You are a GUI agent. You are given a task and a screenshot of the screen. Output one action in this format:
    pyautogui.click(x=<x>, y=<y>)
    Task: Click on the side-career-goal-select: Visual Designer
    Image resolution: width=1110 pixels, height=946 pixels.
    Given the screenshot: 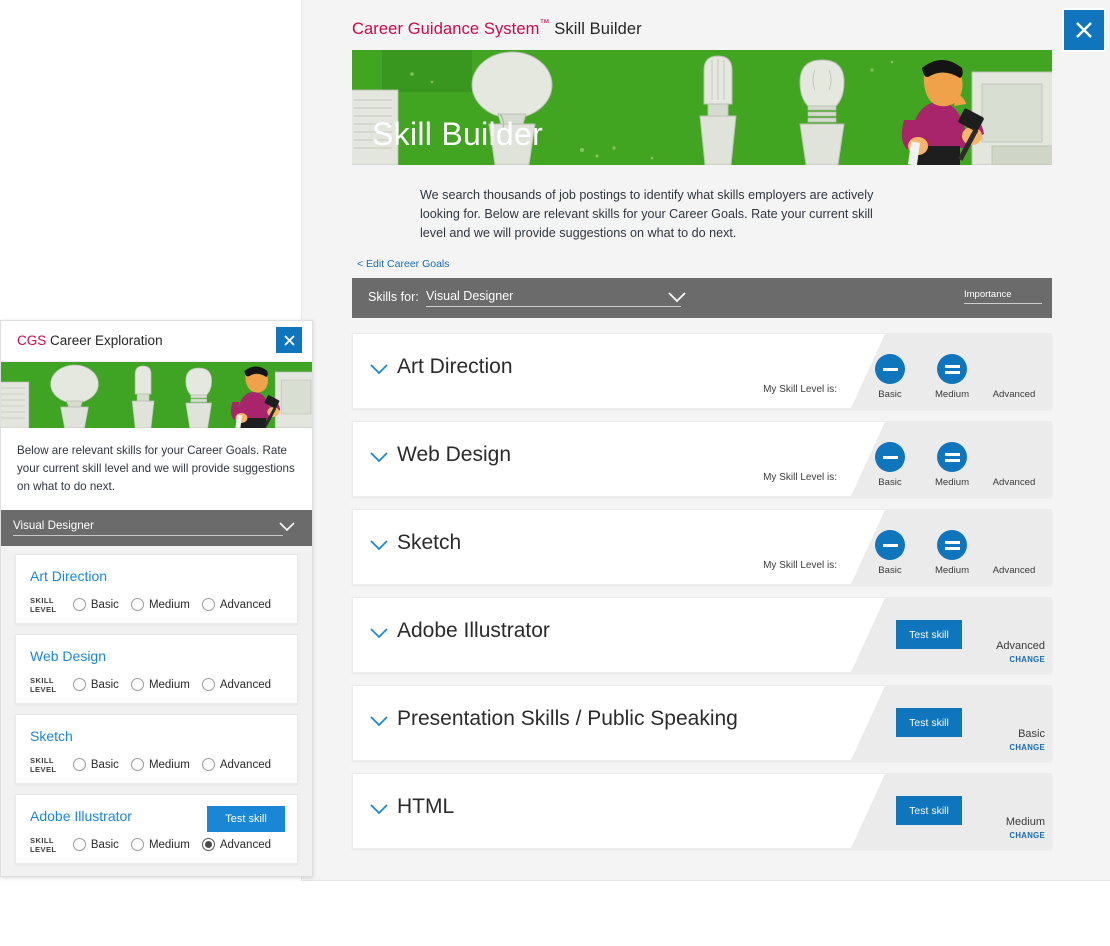 What is the action you would take?
    pyautogui.click(x=148, y=527)
    